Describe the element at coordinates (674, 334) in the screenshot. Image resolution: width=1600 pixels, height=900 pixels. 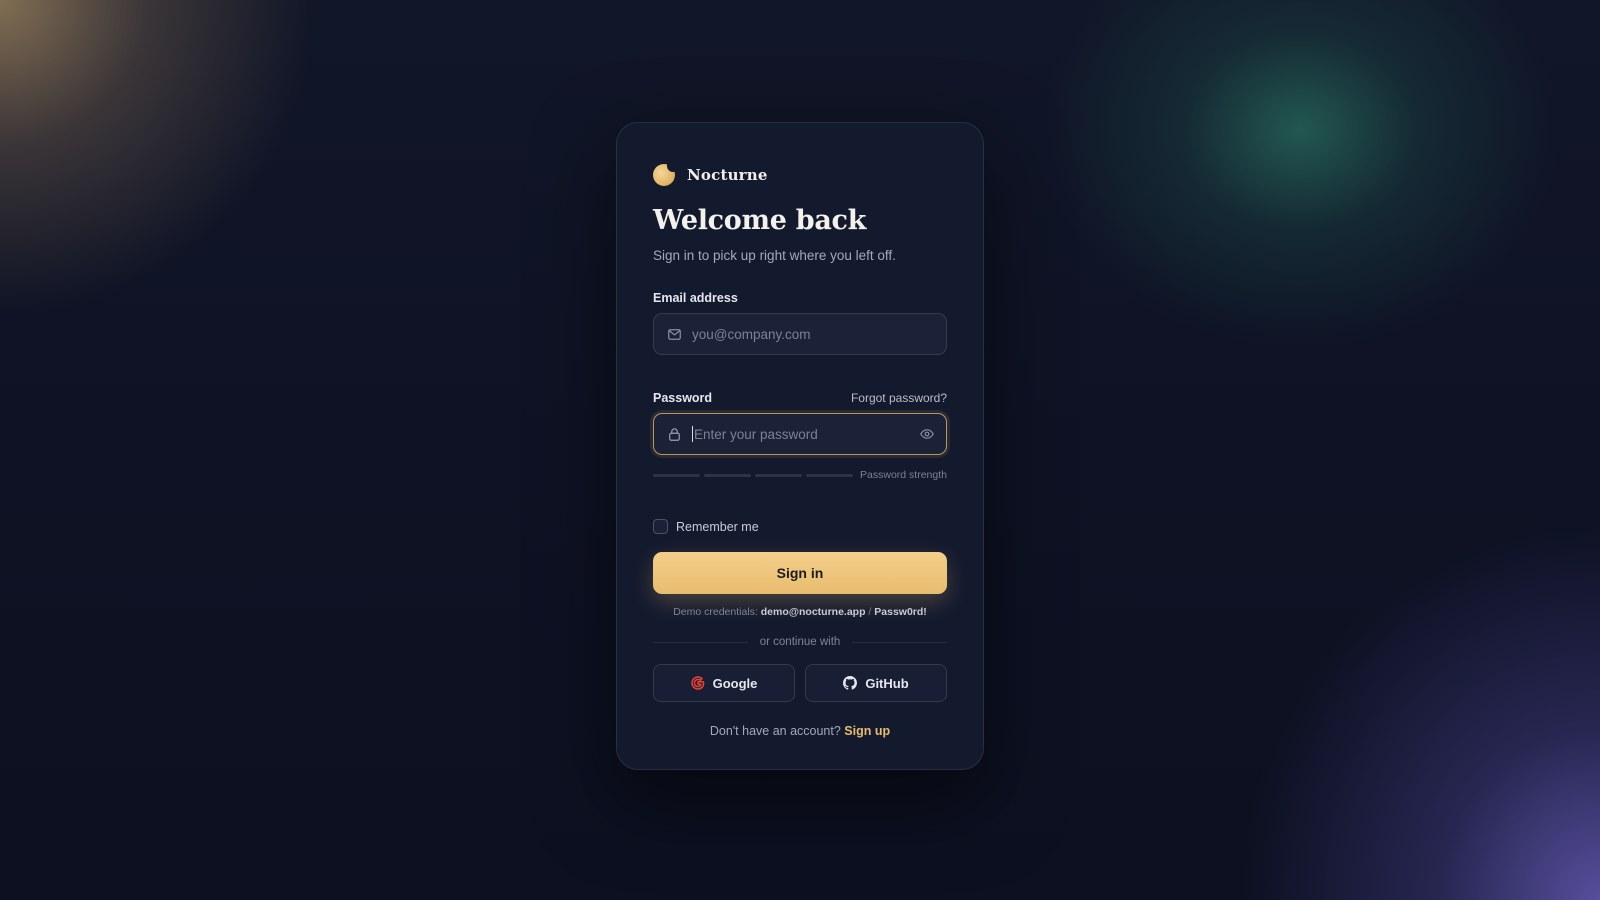
I see `mail-icon` at that location.